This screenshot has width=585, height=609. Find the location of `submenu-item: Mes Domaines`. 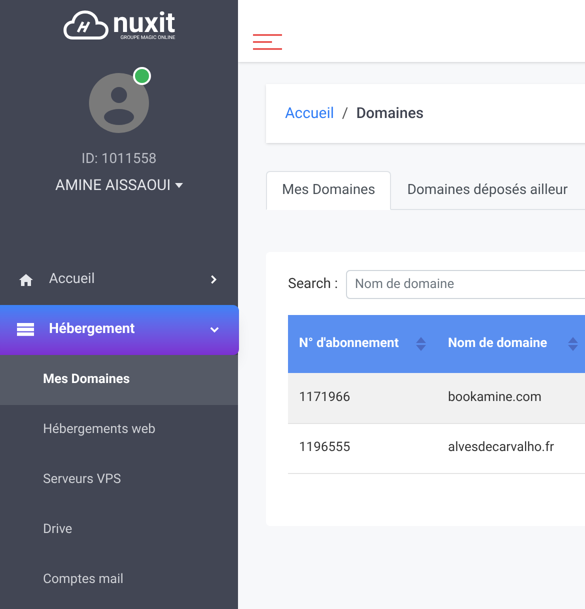

submenu-item: Mes Domaines is located at coordinates (119, 379).